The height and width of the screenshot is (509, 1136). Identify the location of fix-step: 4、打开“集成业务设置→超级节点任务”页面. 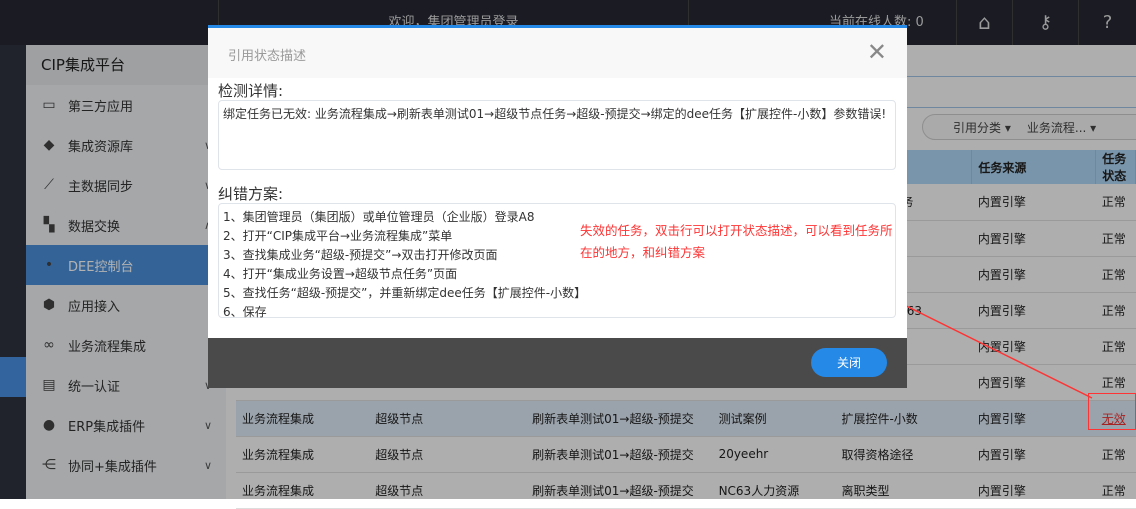
(340, 274).